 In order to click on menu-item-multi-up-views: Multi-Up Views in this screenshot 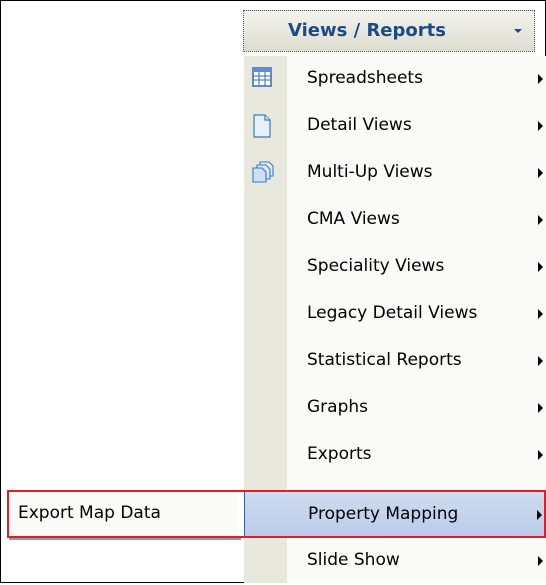, I will do `click(395, 173)`.